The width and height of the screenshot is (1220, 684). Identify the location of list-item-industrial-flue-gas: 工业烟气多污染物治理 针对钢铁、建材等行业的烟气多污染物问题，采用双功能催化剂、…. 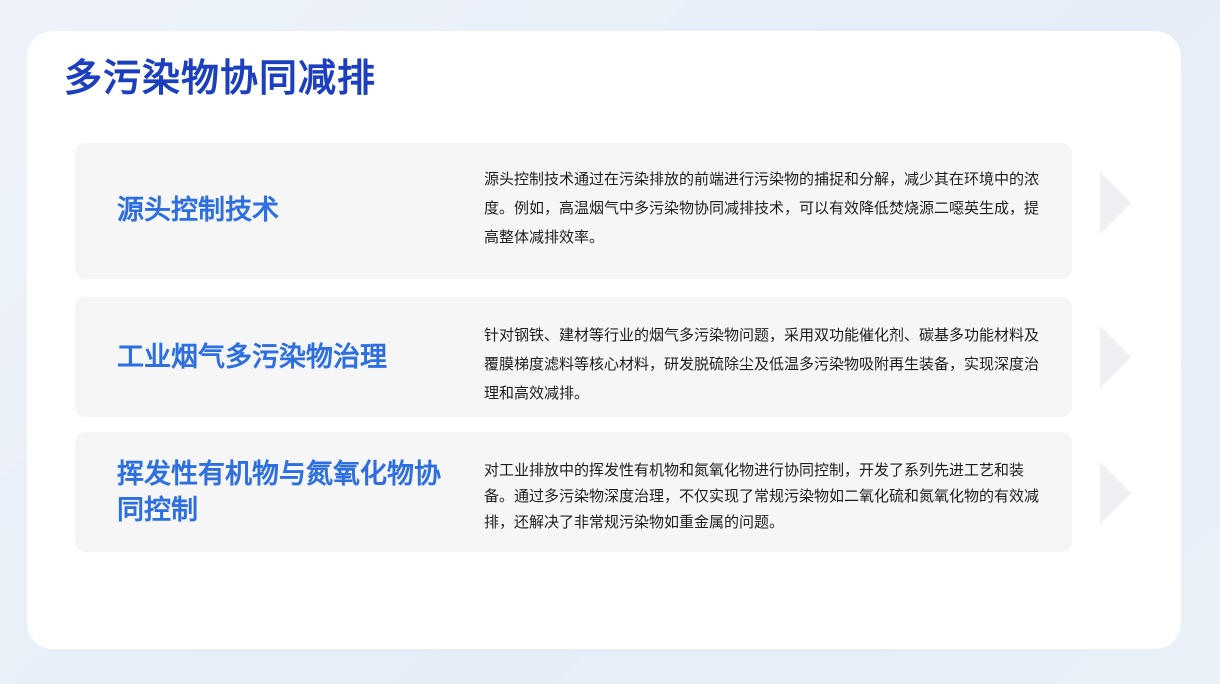
(573, 357).